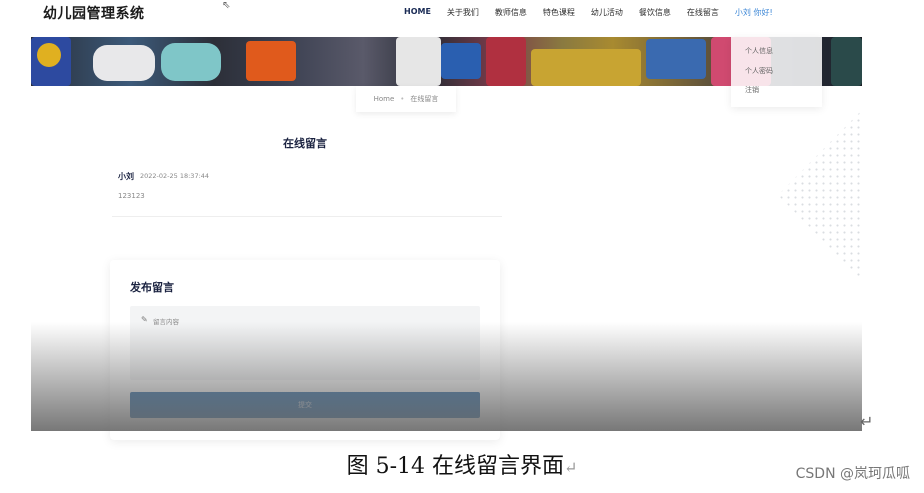 The height and width of the screenshot is (493, 924). What do you see at coordinates (455, 466) in the screenshot?
I see `caption-text: 图 5-14 在线留言界面` at bounding box center [455, 466].